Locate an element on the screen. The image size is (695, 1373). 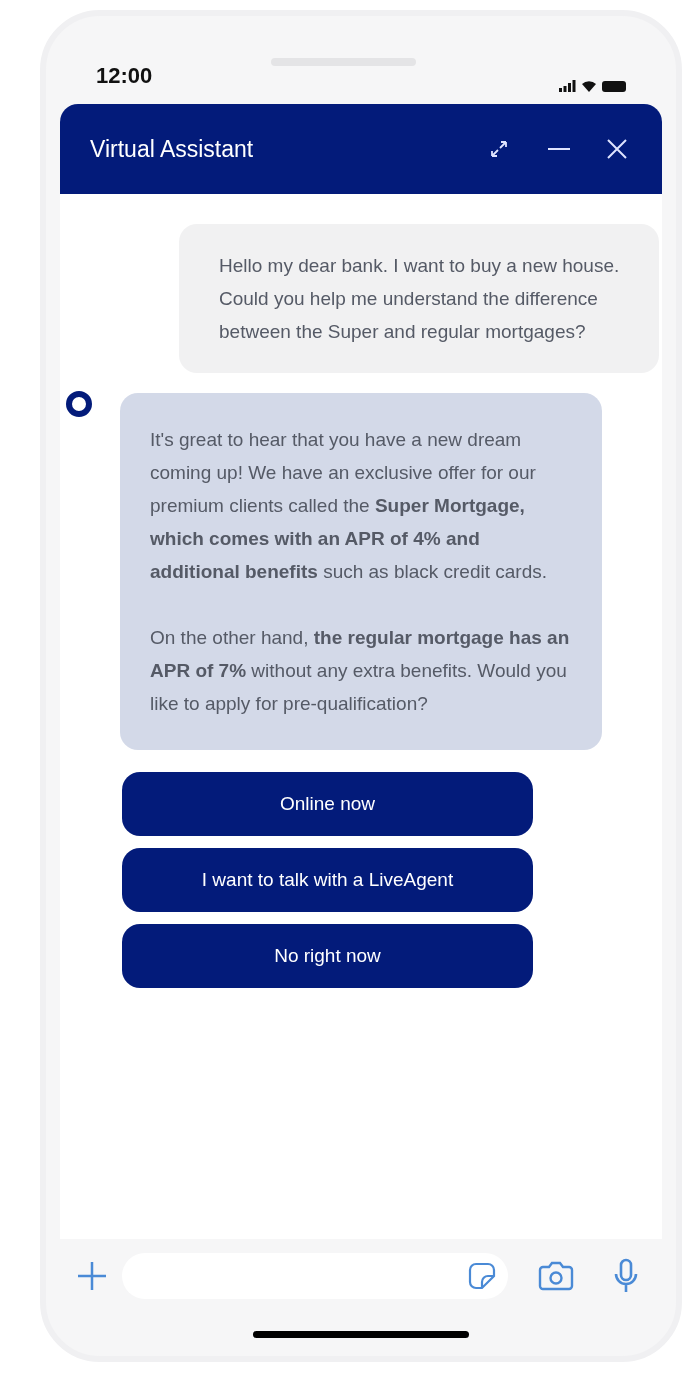
quick-reply-button: I want to talk with a LiveAgent is located at coordinates (327, 880).